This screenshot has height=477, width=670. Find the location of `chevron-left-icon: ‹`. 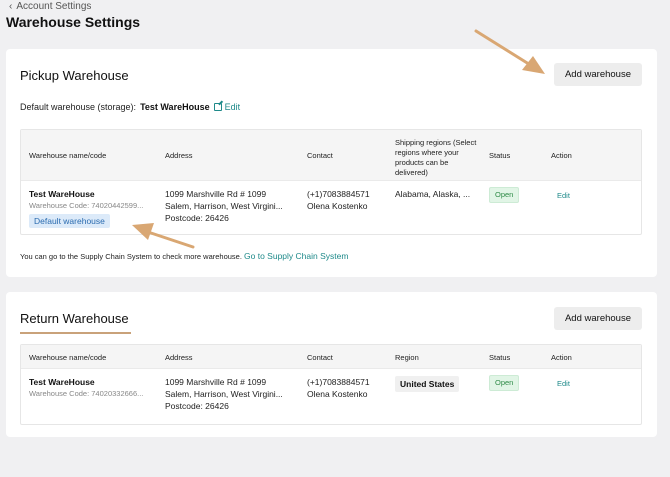

chevron-left-icon: ‹ is located at coordinates (11, 6).